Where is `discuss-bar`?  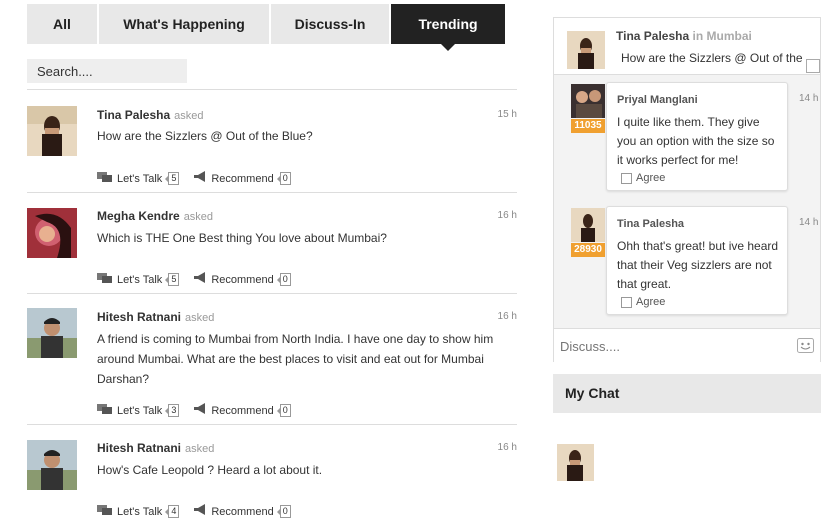 discuss-bar is located at coordinates (687, 345).